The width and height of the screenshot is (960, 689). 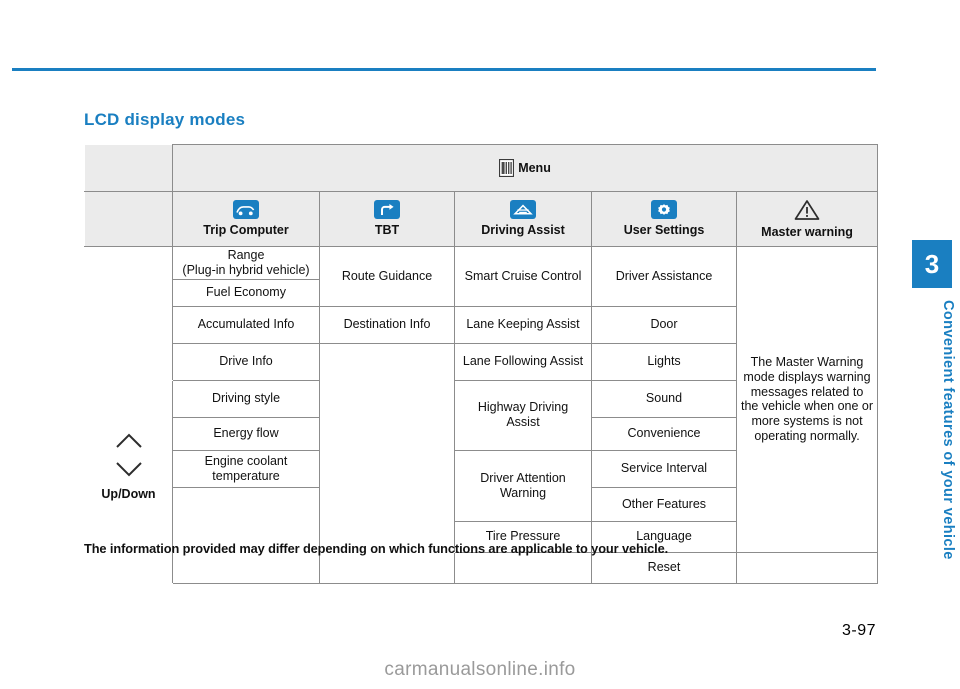 What do you see at coordinates (523, 361) in the screenshot?
I see `cell-lane-following-assist: Lane Following Assist` at bounding box center [523, 361].